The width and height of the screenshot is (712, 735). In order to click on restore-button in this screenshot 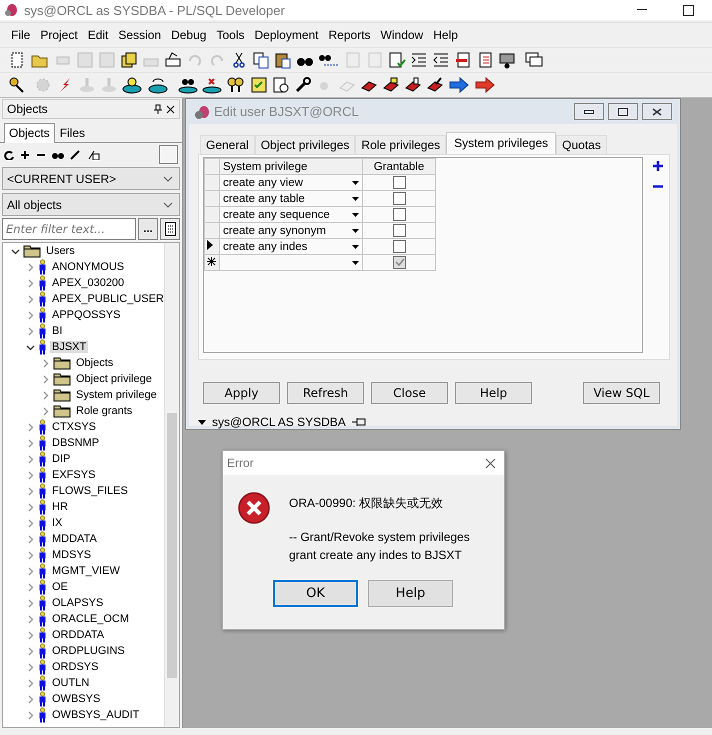, I will do `click(623, 111)`.